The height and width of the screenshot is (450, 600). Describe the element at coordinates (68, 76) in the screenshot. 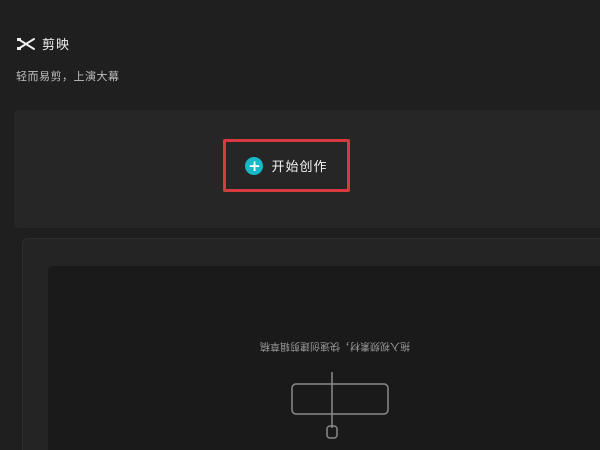

I see `slogan: 轻而易剪，上演大幕` at that location.